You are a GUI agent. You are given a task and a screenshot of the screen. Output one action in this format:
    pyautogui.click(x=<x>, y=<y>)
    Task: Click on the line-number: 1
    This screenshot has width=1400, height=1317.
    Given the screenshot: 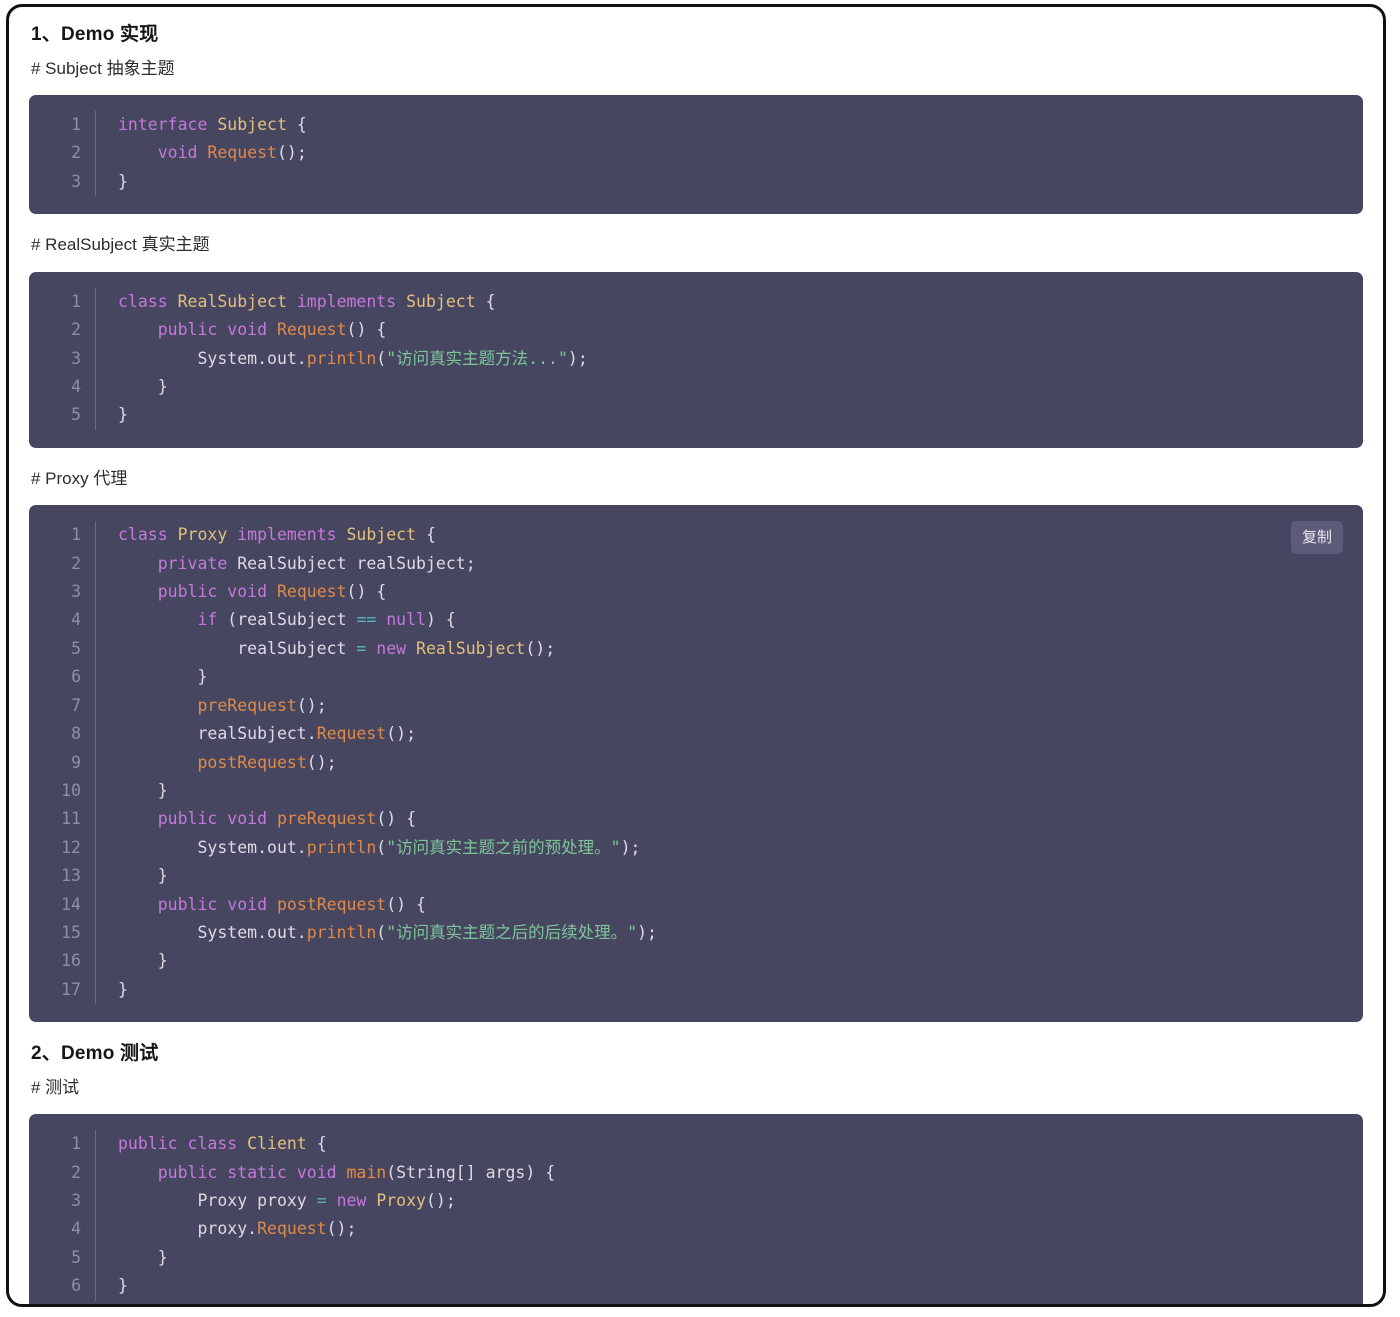 What is the action you would take?
    pyautogui.click(x=62, y=302)
    